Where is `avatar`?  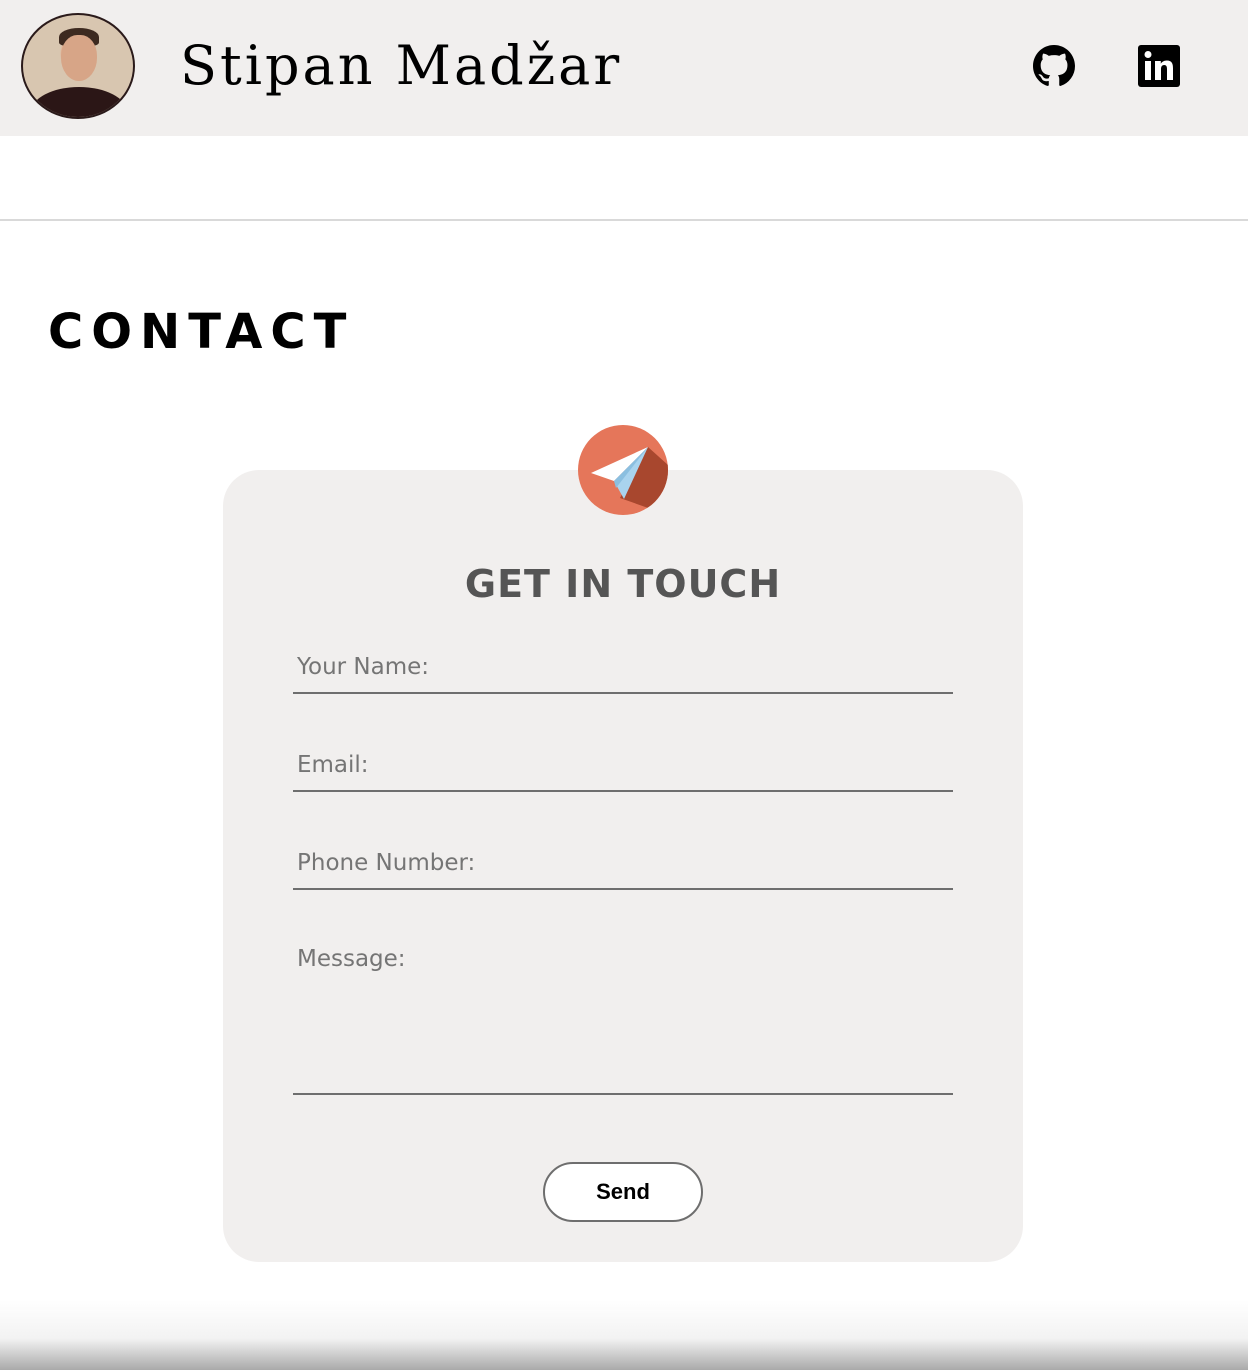
avatar is located at coordinates (78, 66).